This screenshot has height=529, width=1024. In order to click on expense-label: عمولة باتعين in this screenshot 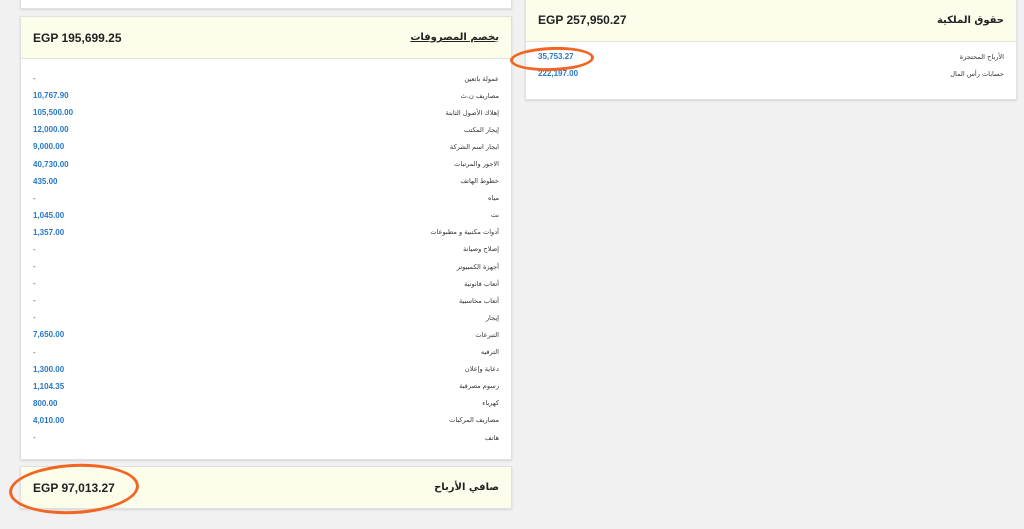, I will do `click(481, 78)`.